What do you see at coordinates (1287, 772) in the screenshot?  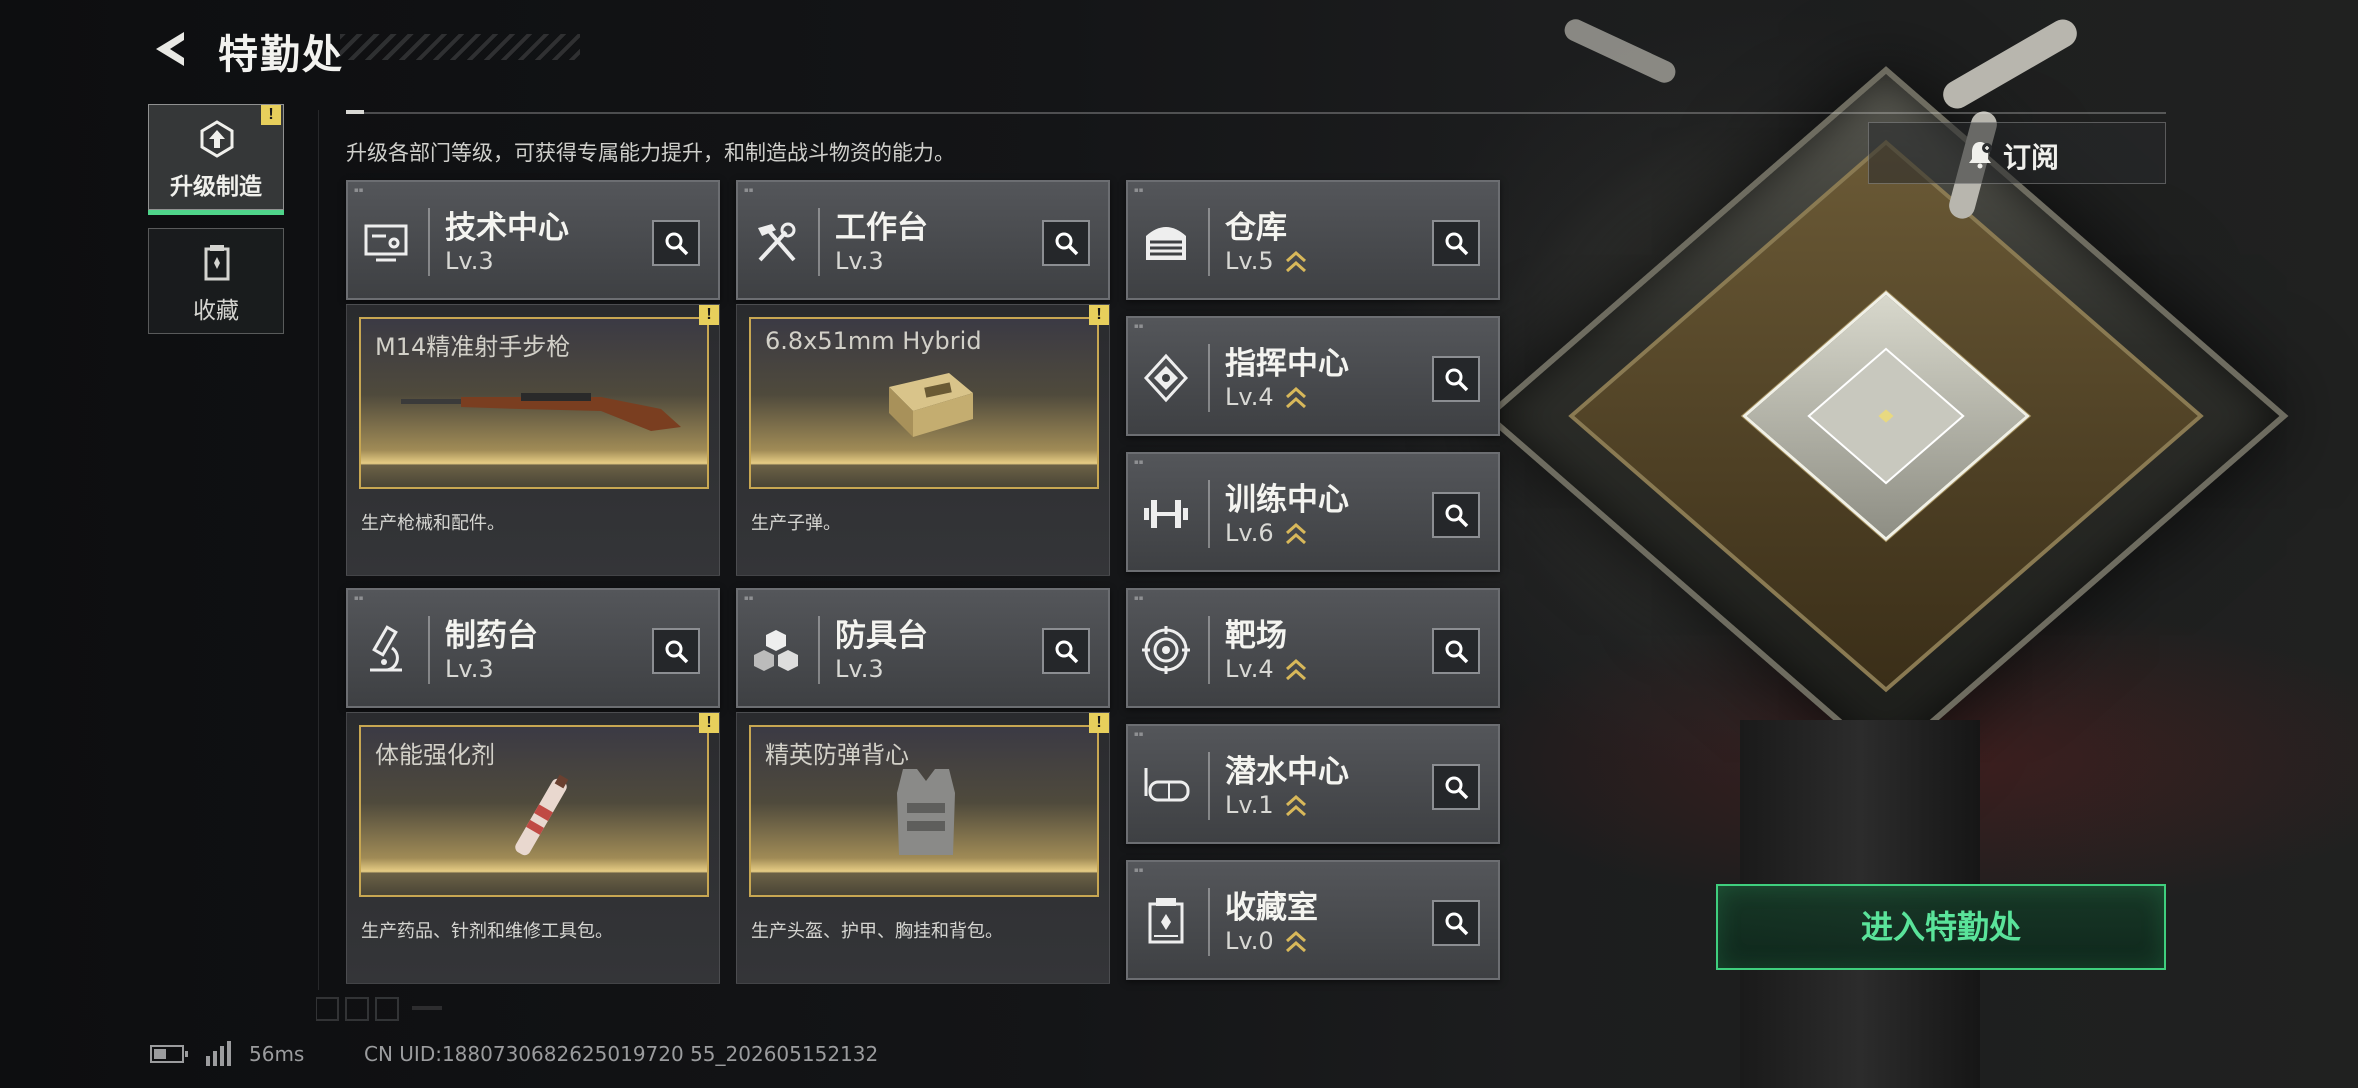 I see `dept-name: 潜水中心` at bounding box center [1287, 772].